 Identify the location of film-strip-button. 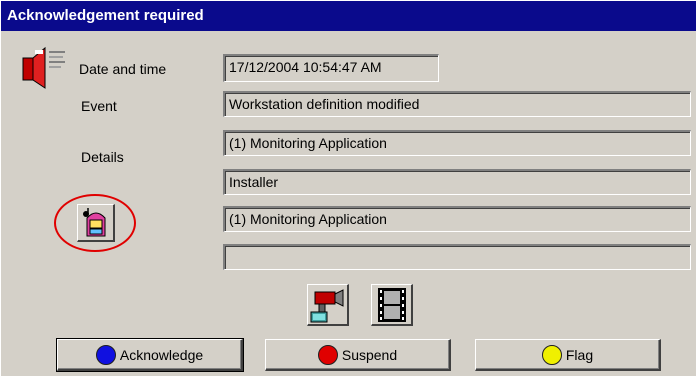
(392, 305).